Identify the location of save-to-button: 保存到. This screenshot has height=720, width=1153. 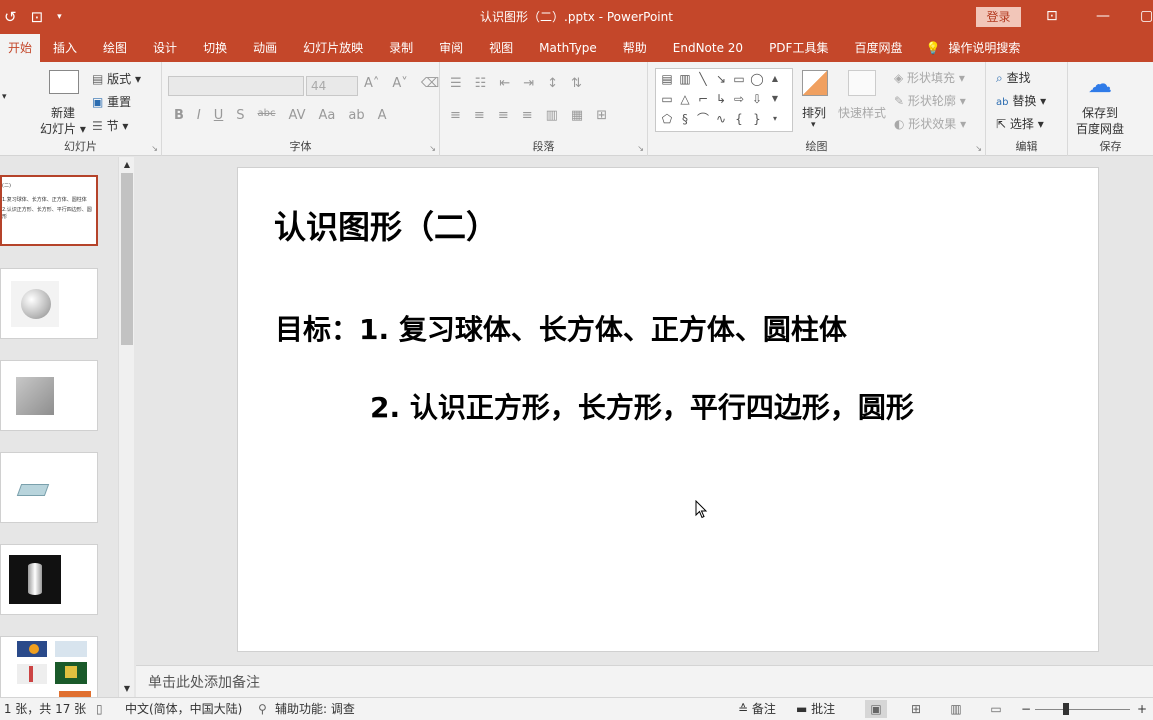
(1100, 112).